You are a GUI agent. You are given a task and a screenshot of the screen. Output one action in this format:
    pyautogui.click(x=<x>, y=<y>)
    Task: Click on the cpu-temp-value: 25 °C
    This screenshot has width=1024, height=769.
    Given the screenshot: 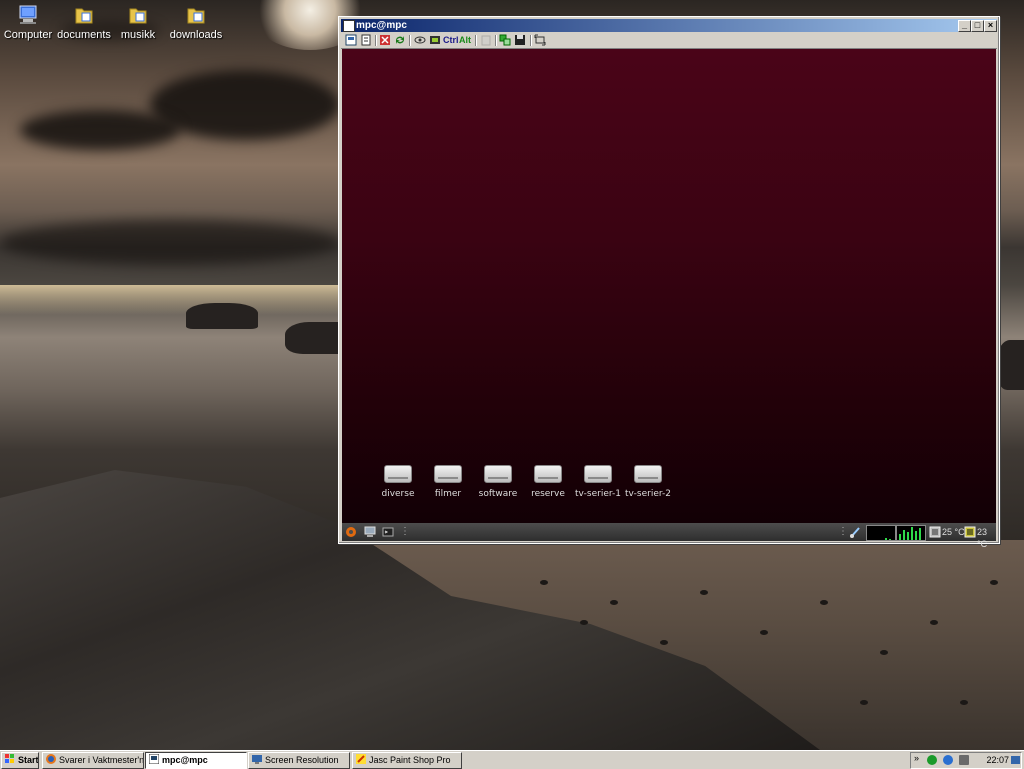 What is the action you would take?
    pyautogui.click(x=953, y=532)
    